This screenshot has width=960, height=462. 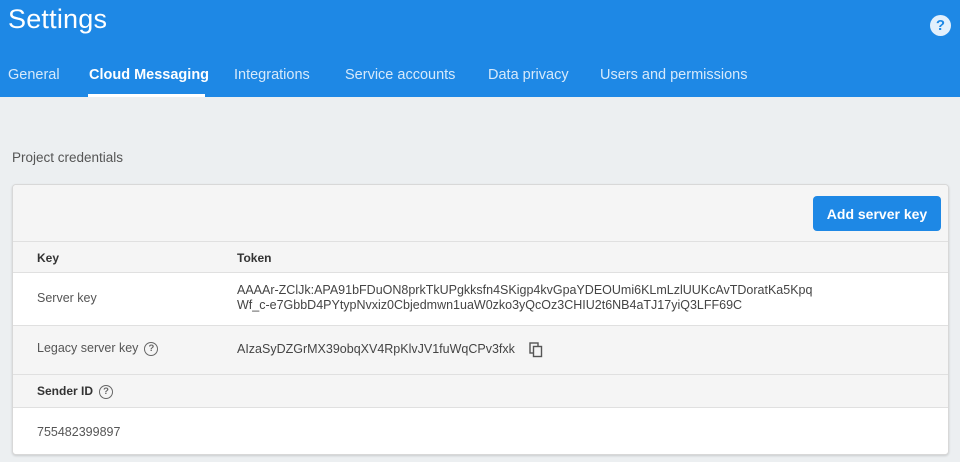 What do you see at coordinates (149, 76) in the screenshot?
I see `tab-cloud-messaging: Cloud Messaging` at bounding box center [149, 76].